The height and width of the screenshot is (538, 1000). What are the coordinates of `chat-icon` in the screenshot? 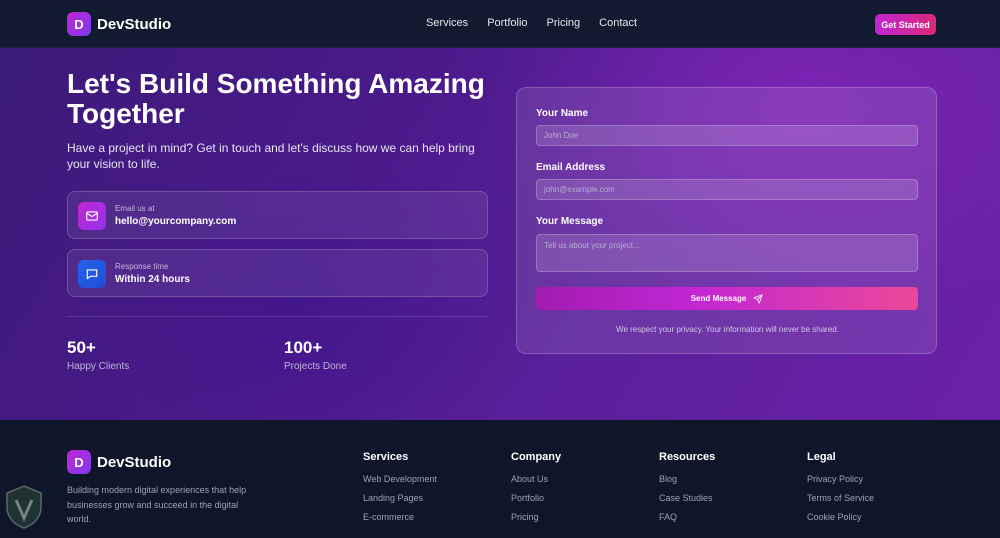 It's located at (92, 274).